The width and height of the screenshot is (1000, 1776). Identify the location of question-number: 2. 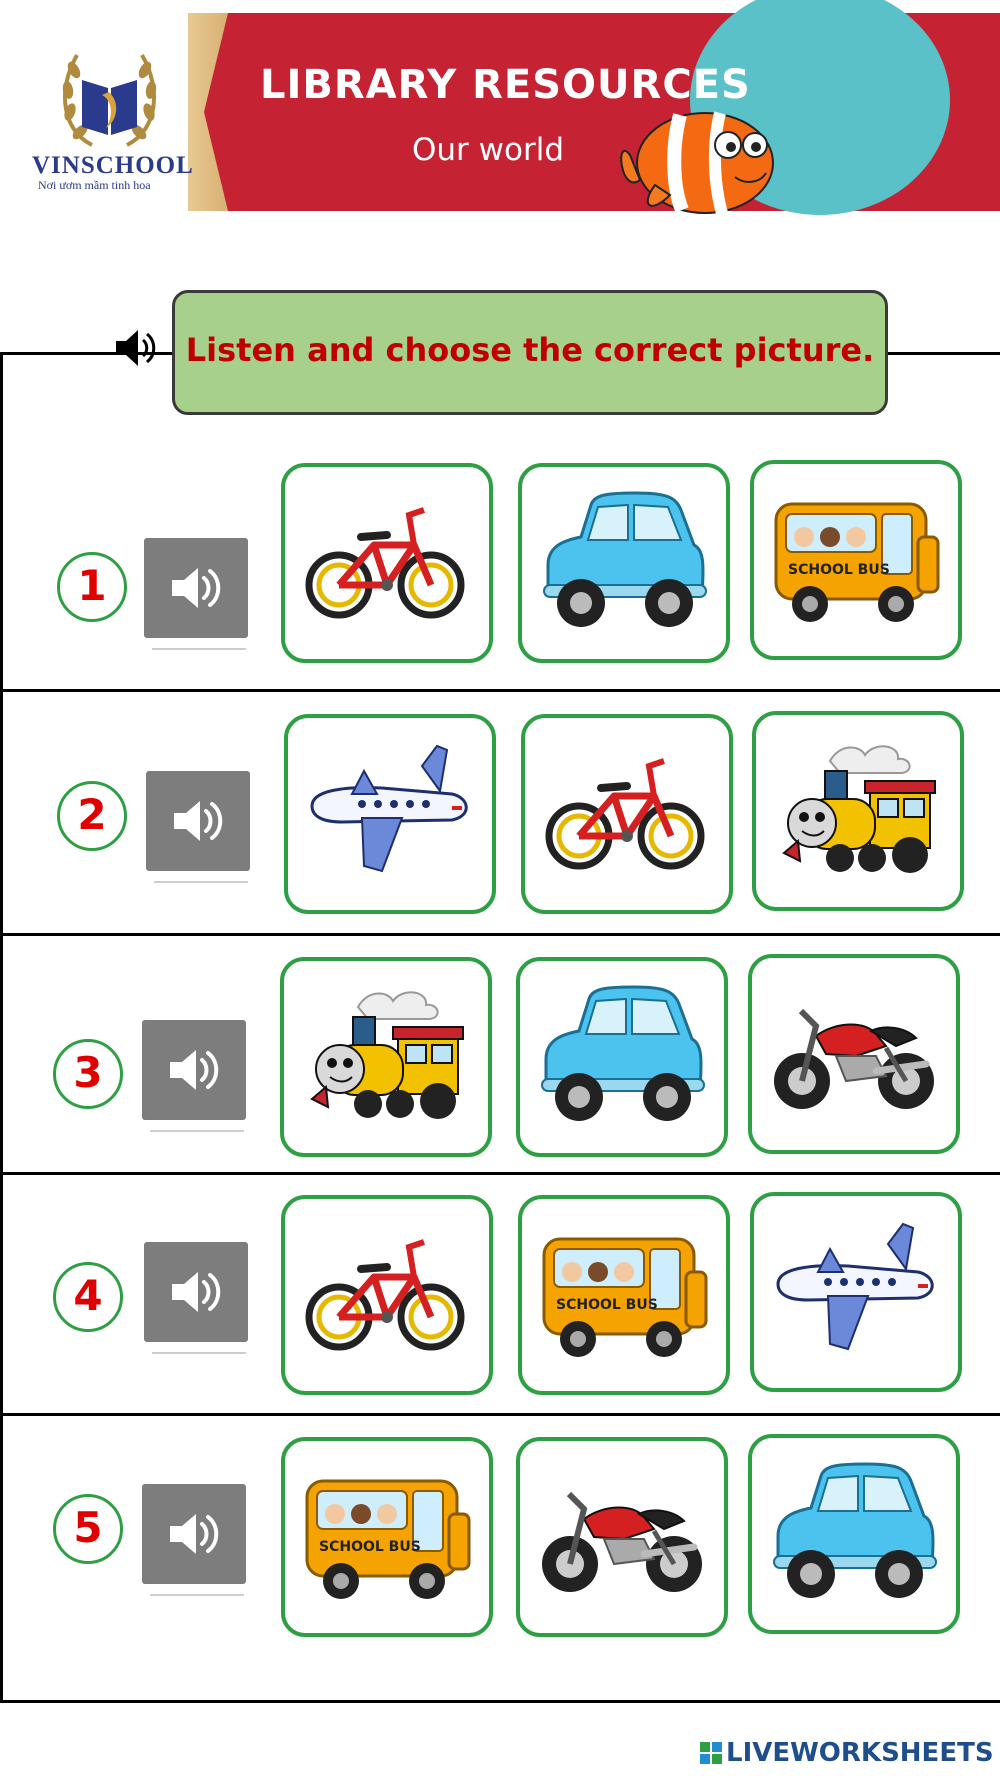
(92, 816).